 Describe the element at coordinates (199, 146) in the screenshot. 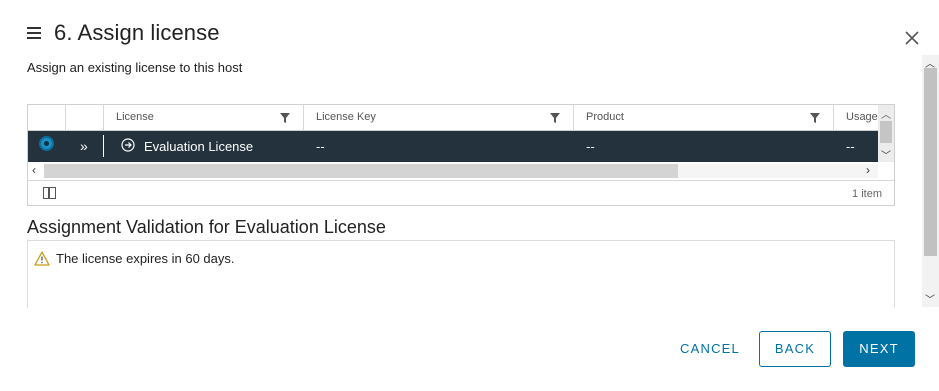

I see `cell-license: Evaluation License` at that location.